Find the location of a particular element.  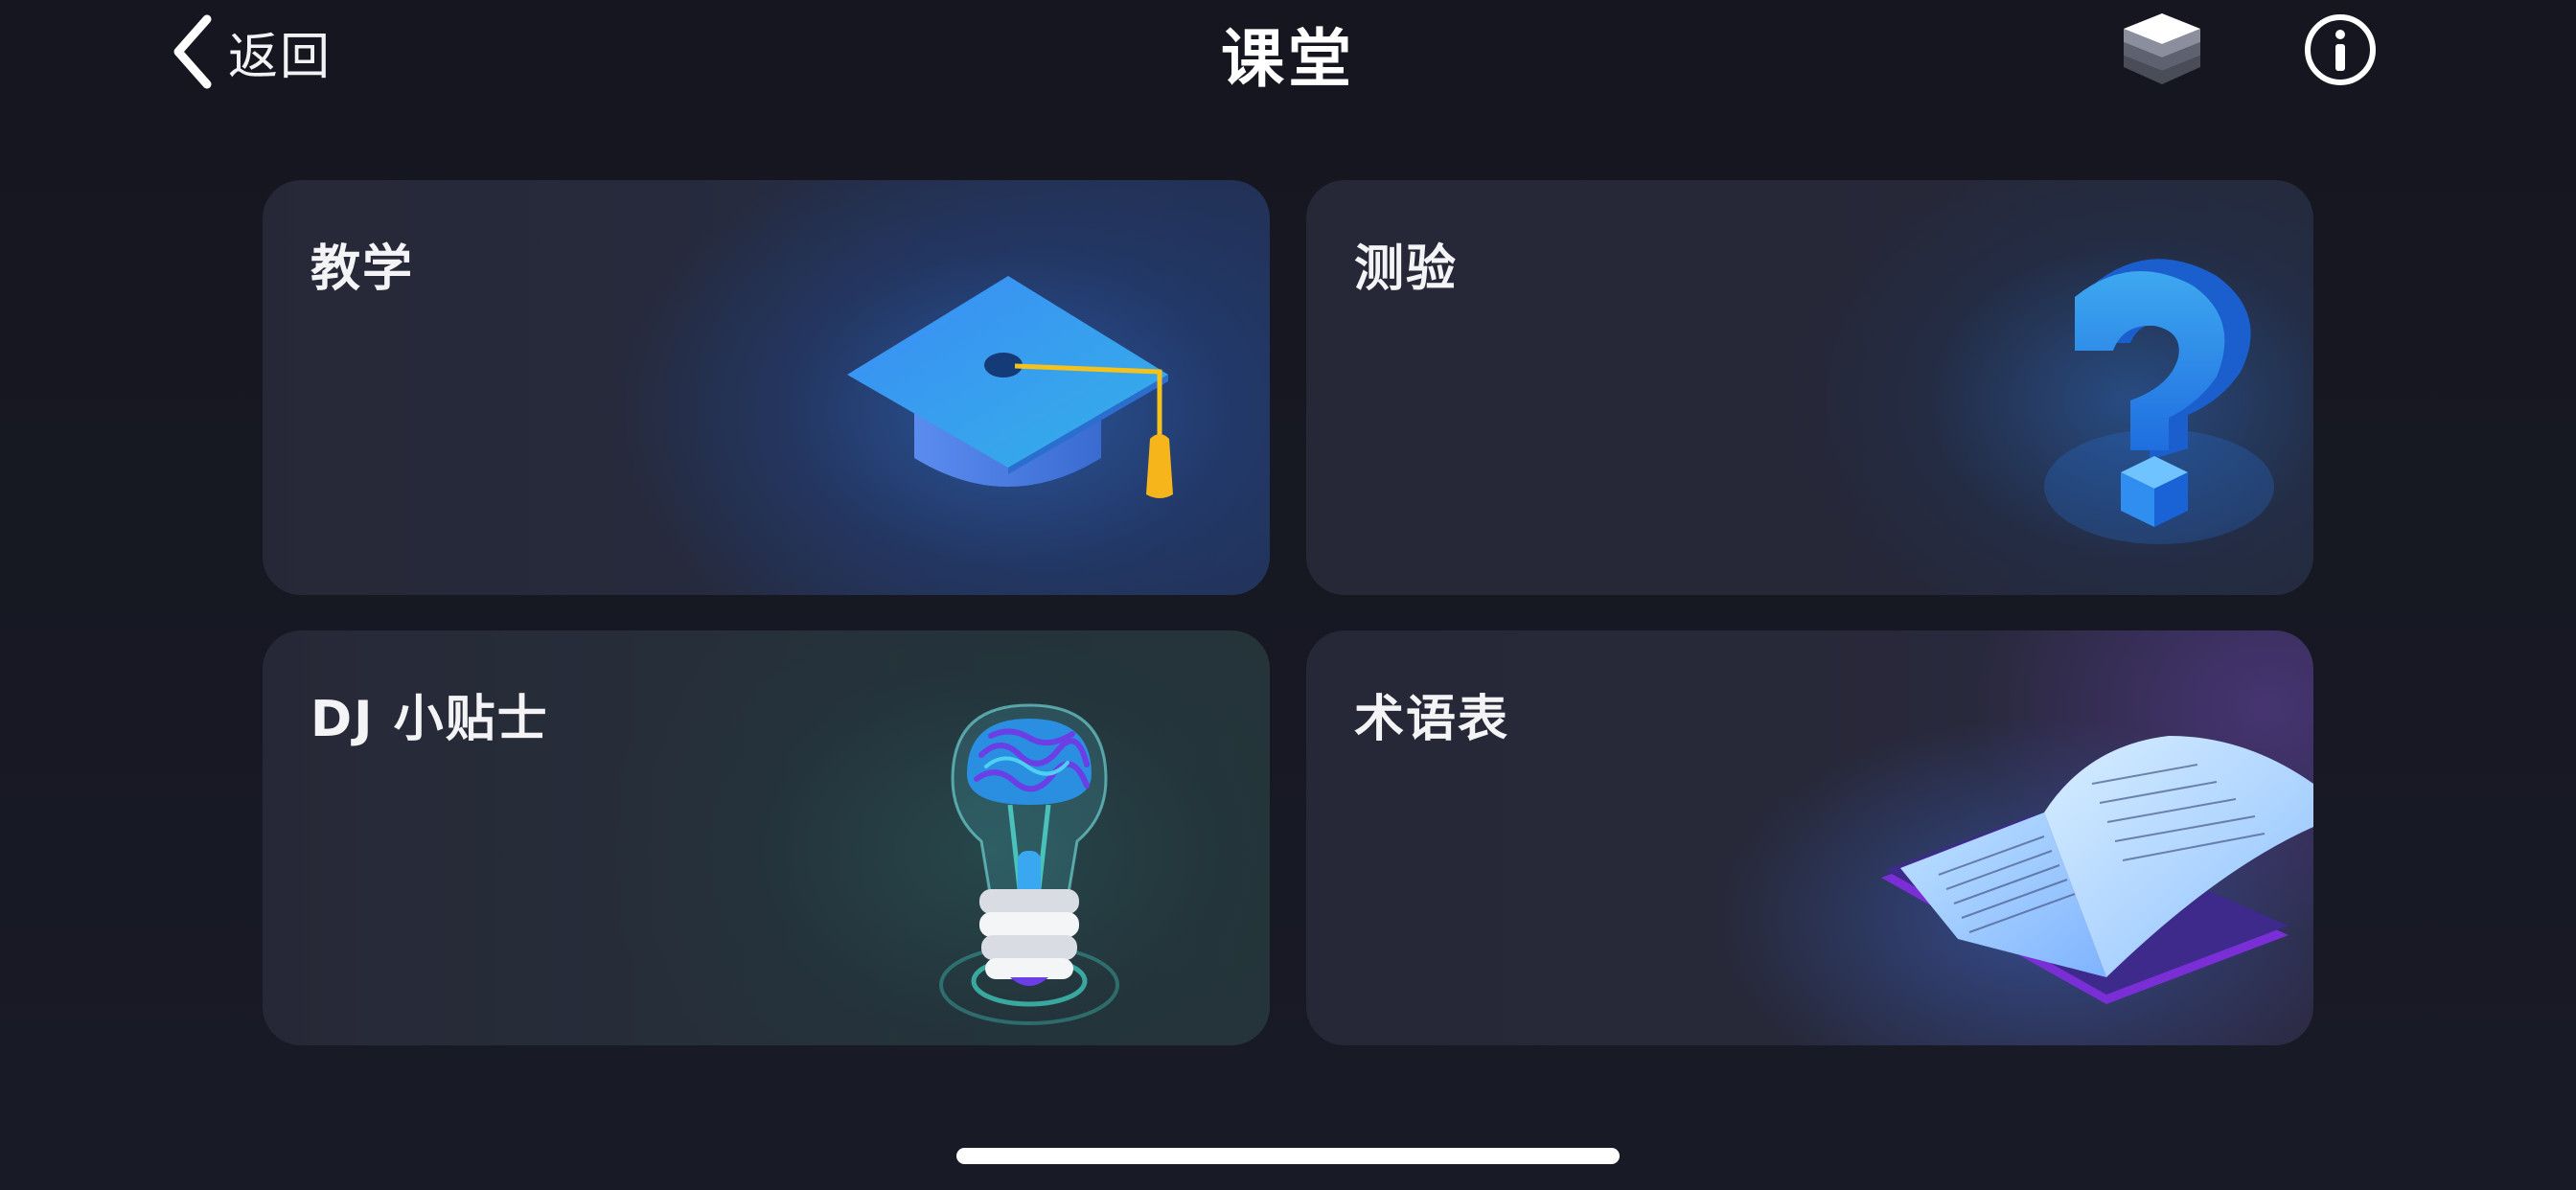

back-button: 返回 is located at coordinates (251, 52).